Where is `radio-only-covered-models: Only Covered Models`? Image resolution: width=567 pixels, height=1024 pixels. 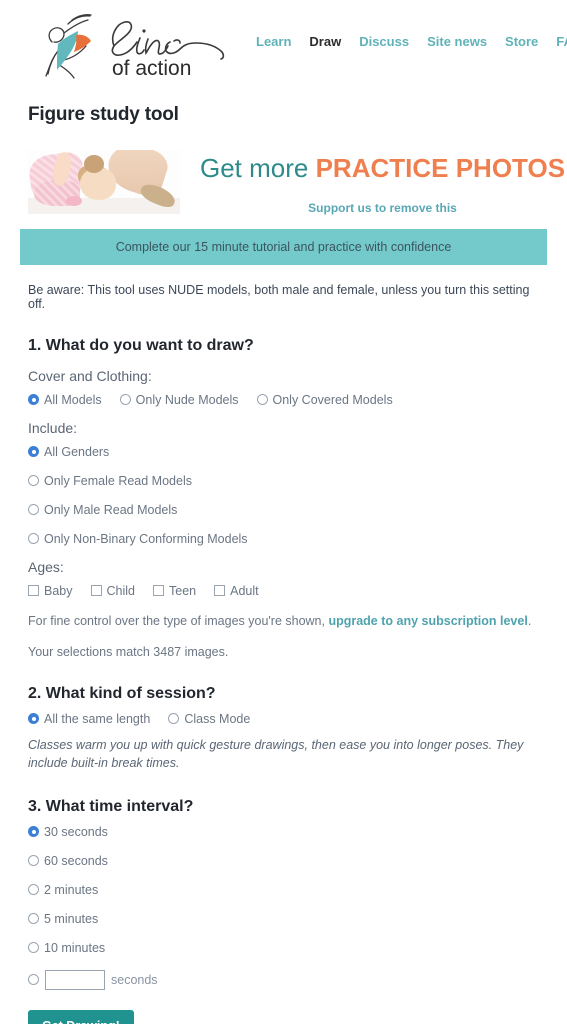 radio-only-covered-models: Only Covered Models is located at coordinates (324, 399).